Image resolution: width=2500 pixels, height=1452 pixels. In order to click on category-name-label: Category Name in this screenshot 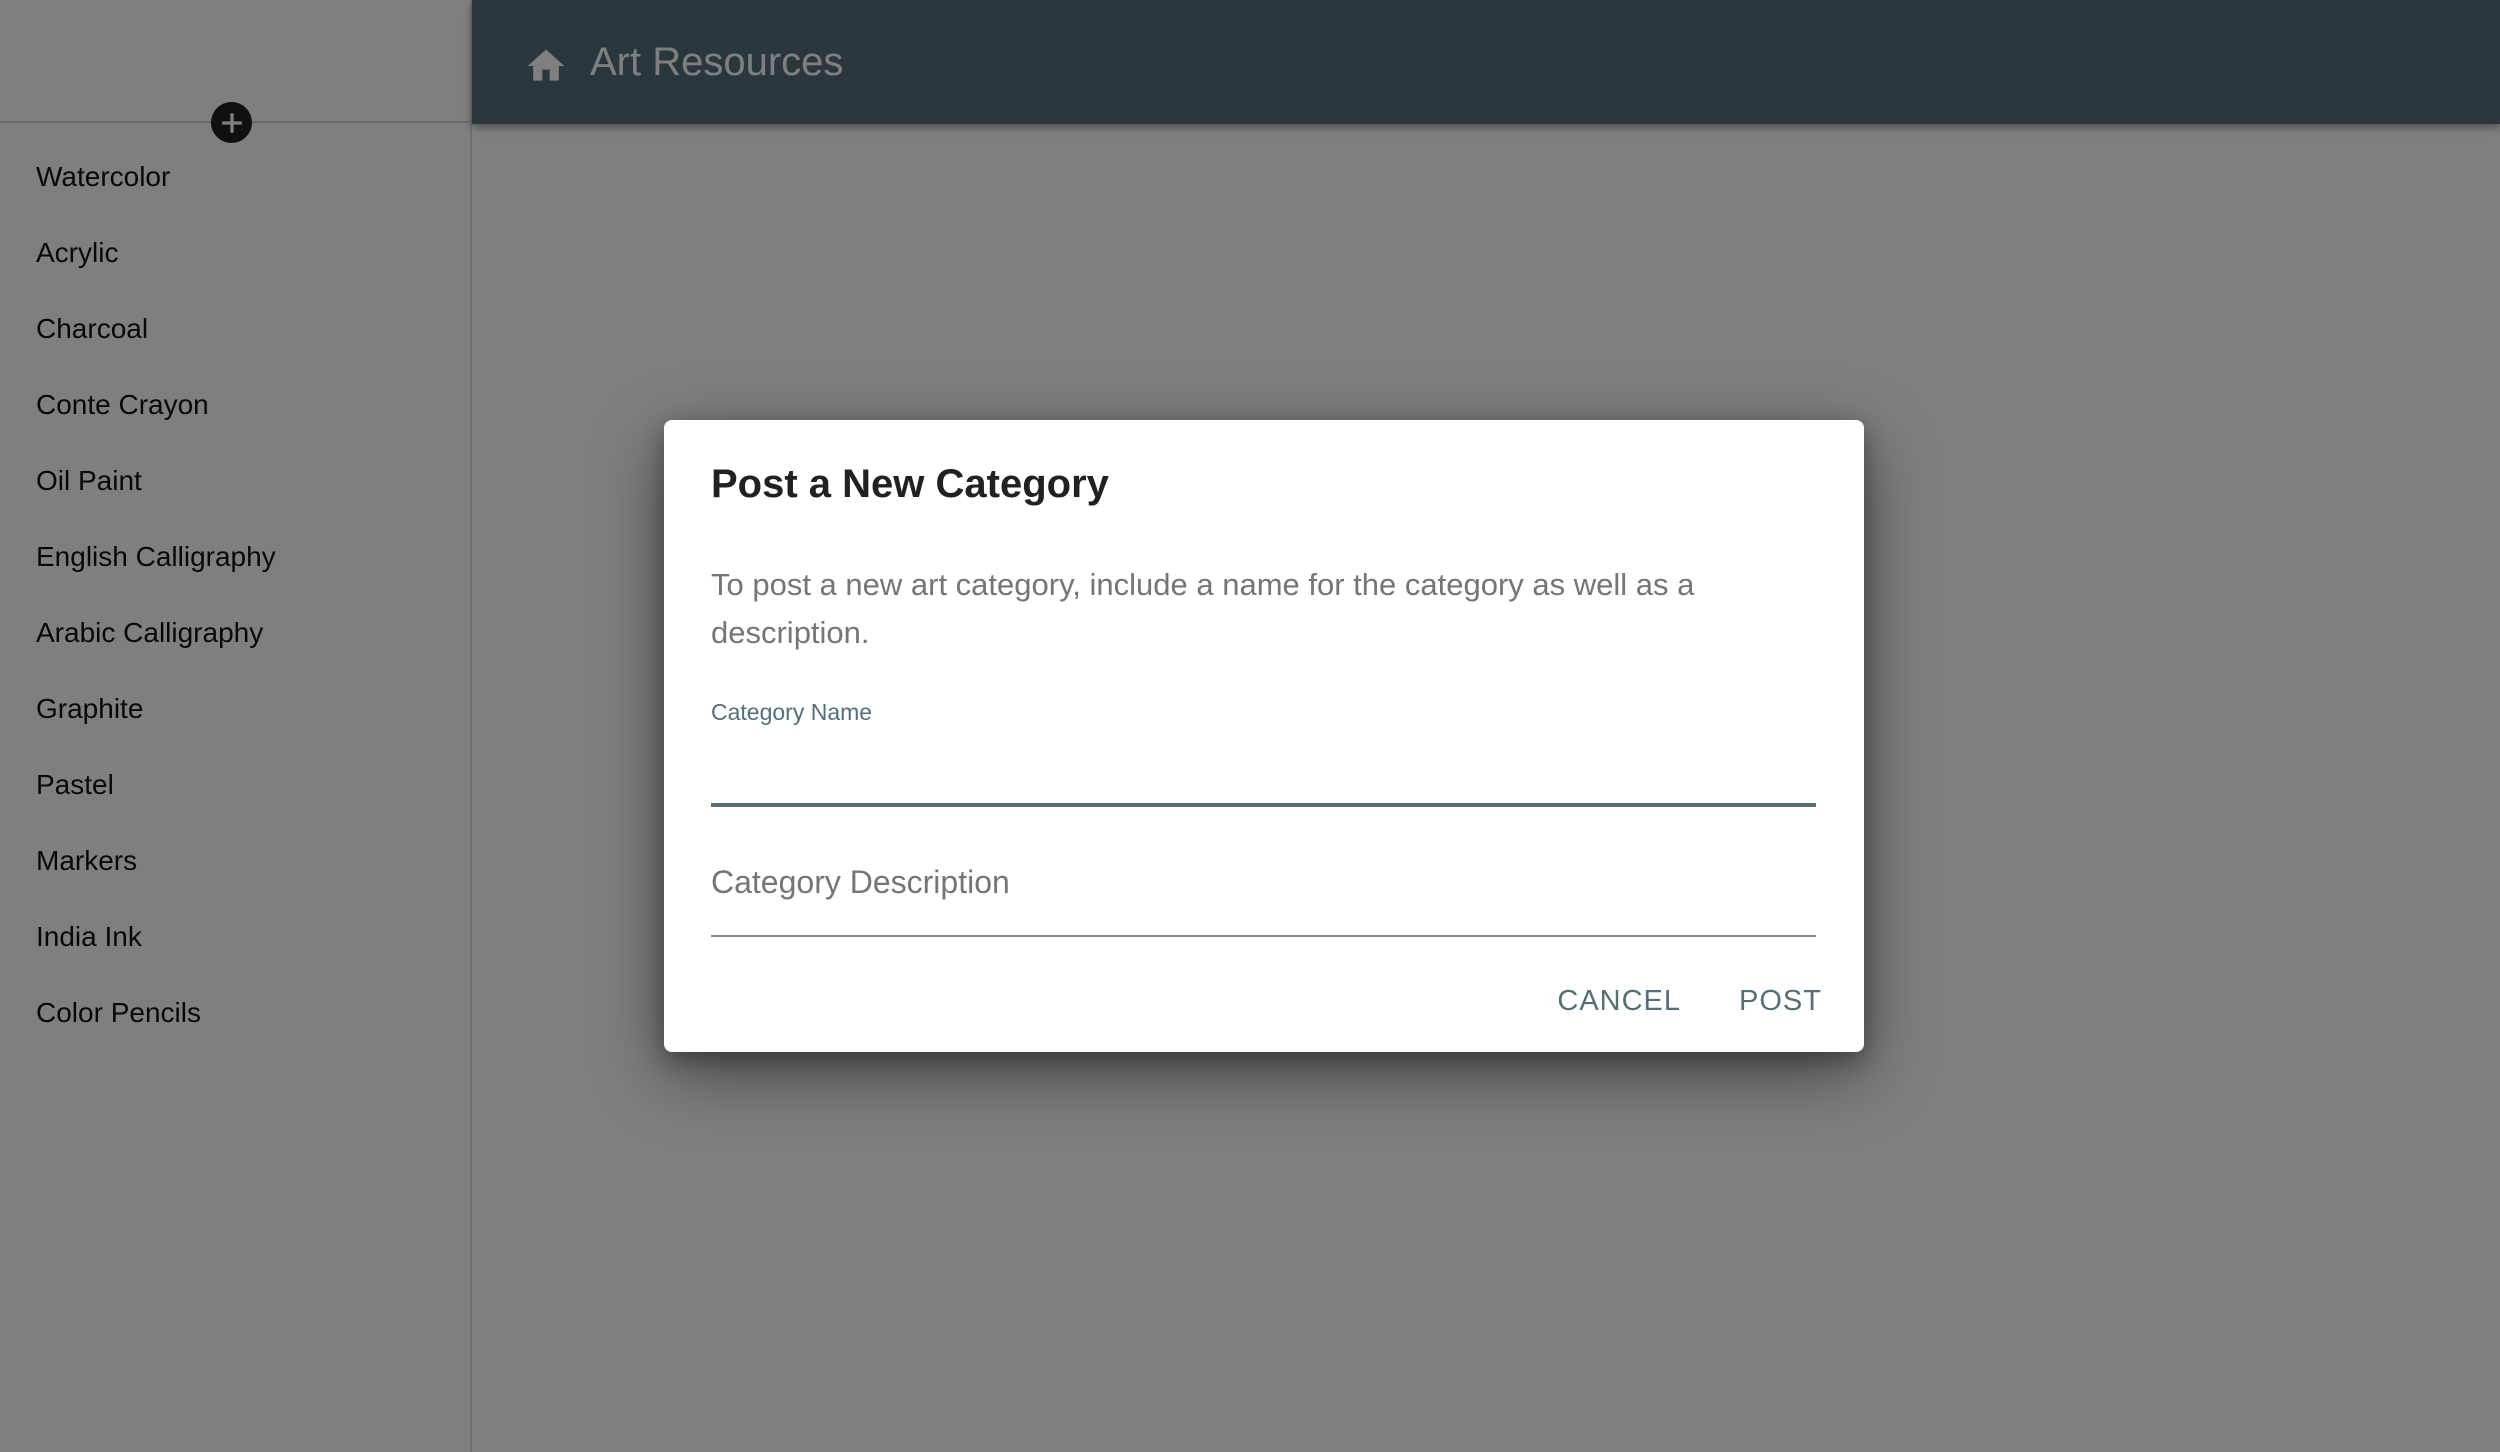, I will do `click(792, 712)`.